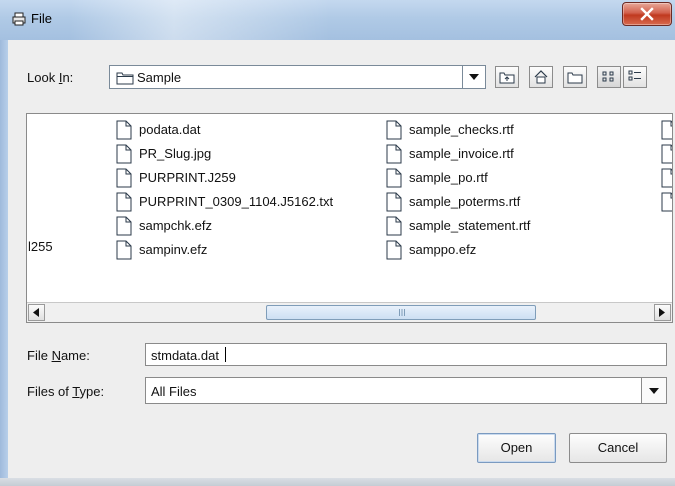 This screenshot has height=486, width=675. Describe the element at coordinates (406, 390) in the screenshot. I see `file-type-combo: All Files` at that location.